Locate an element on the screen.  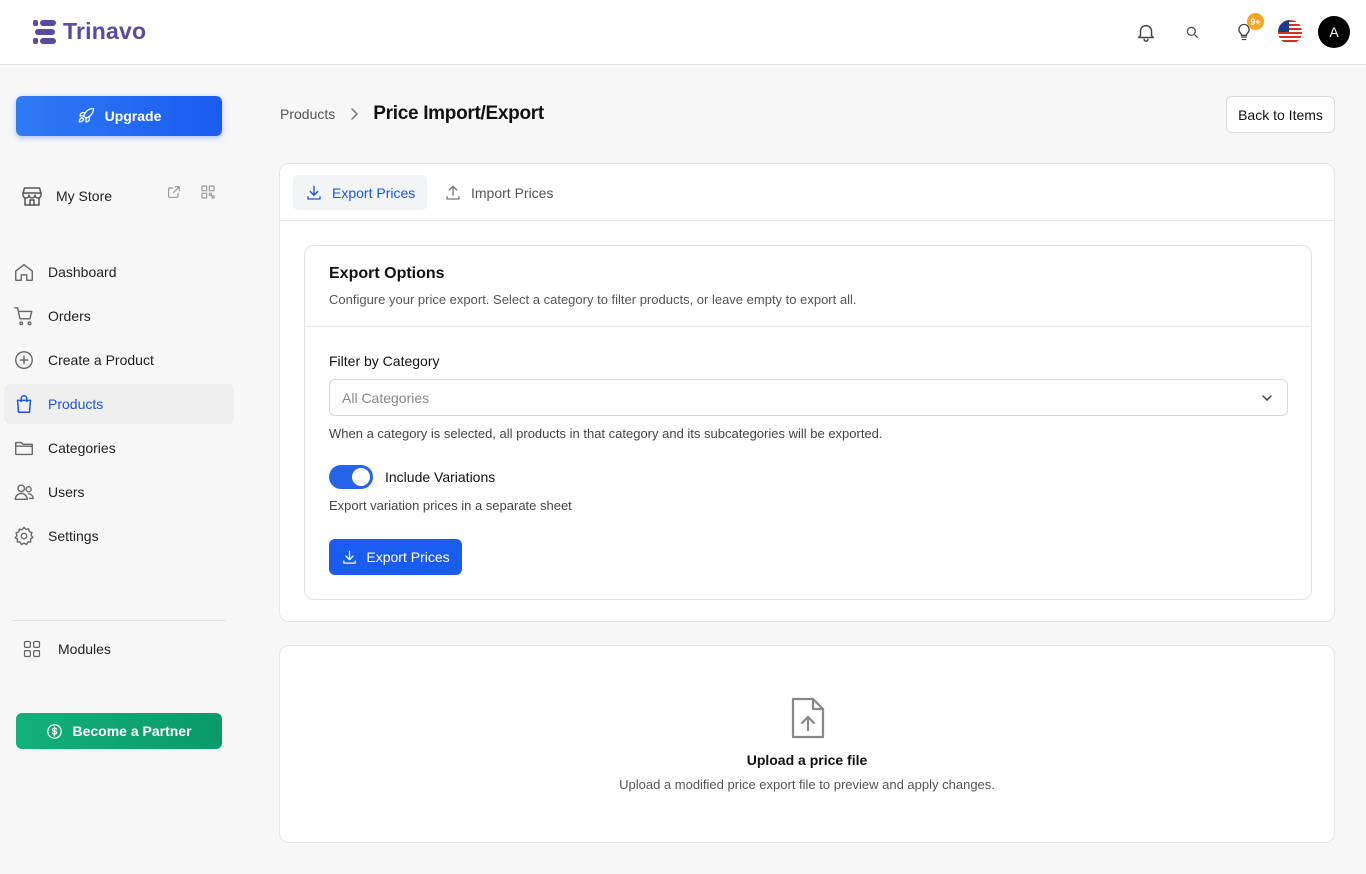
sidebar-item-dashboard: Dashboard is located at coordinates (119, 272).